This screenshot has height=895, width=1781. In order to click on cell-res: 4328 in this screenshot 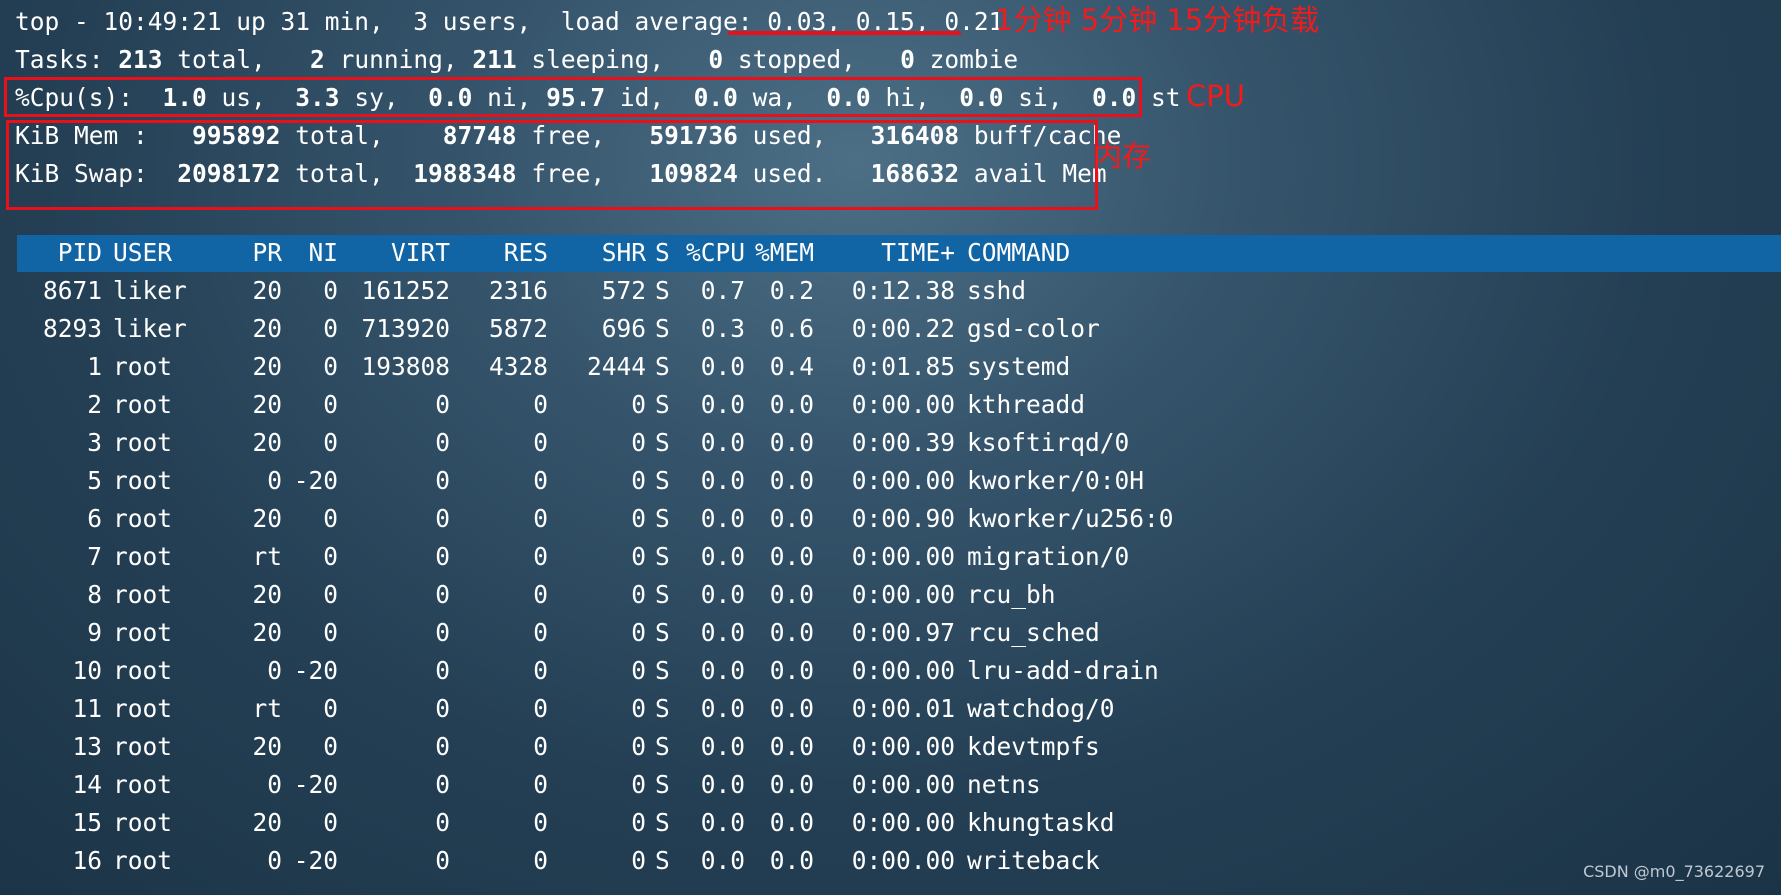, I will do `click(518, 366)`.